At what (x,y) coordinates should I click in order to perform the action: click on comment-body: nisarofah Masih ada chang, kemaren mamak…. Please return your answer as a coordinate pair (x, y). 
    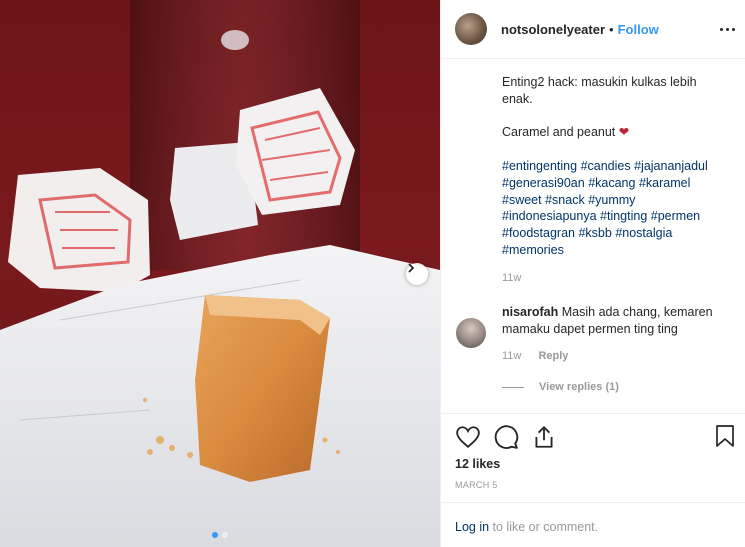
    Looking at the image, I should click on (618, 320).